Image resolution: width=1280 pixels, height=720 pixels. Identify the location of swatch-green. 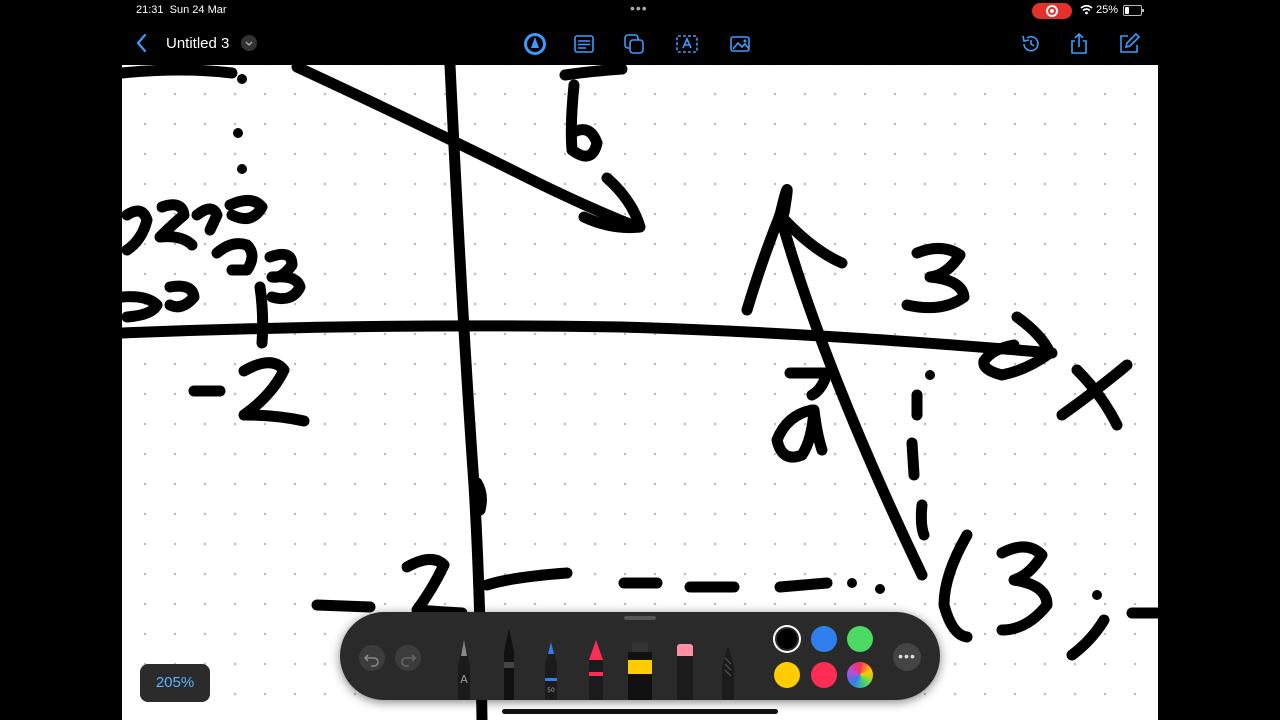
(860, 639).